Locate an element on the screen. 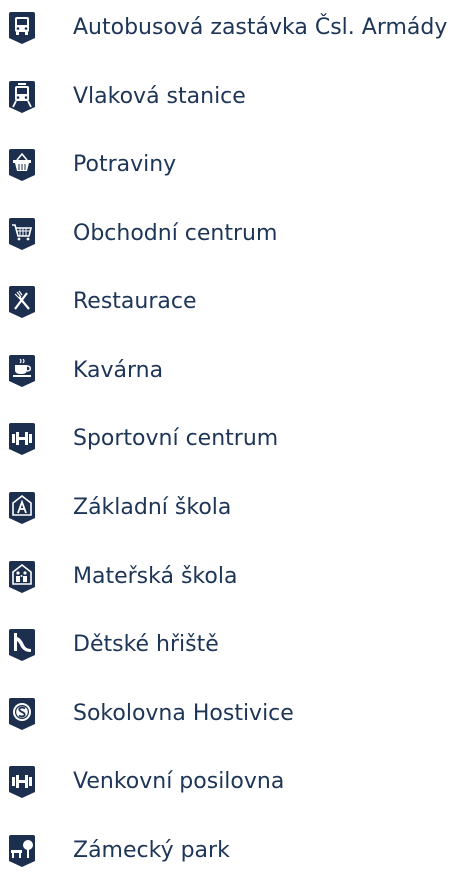 This screenshot has height=892, width=457. sokol-emblem-icon is located at coordinates (22, 714).